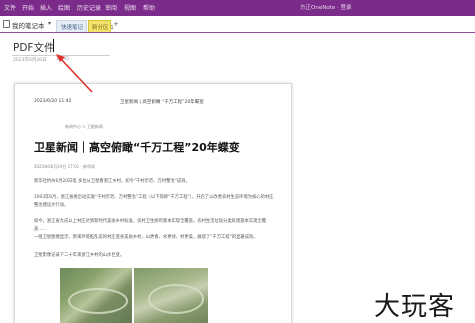 This screenshot has width=475, height=323. What do you see at coordinates (46, 7) in the screenshot?
I see `menu-insert: 插入` at bounding box center [46, 7].